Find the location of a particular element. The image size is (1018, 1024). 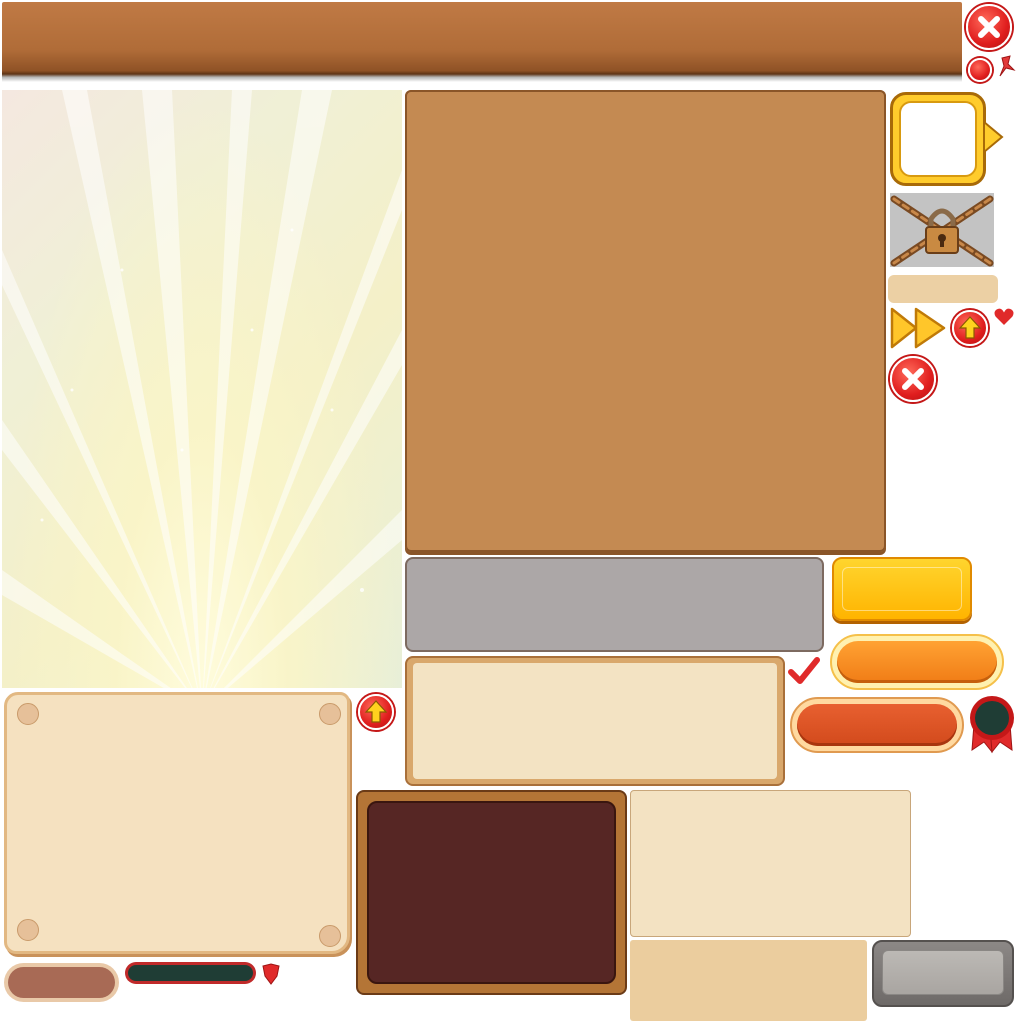

gray-button is located at coordinates (943, 973).